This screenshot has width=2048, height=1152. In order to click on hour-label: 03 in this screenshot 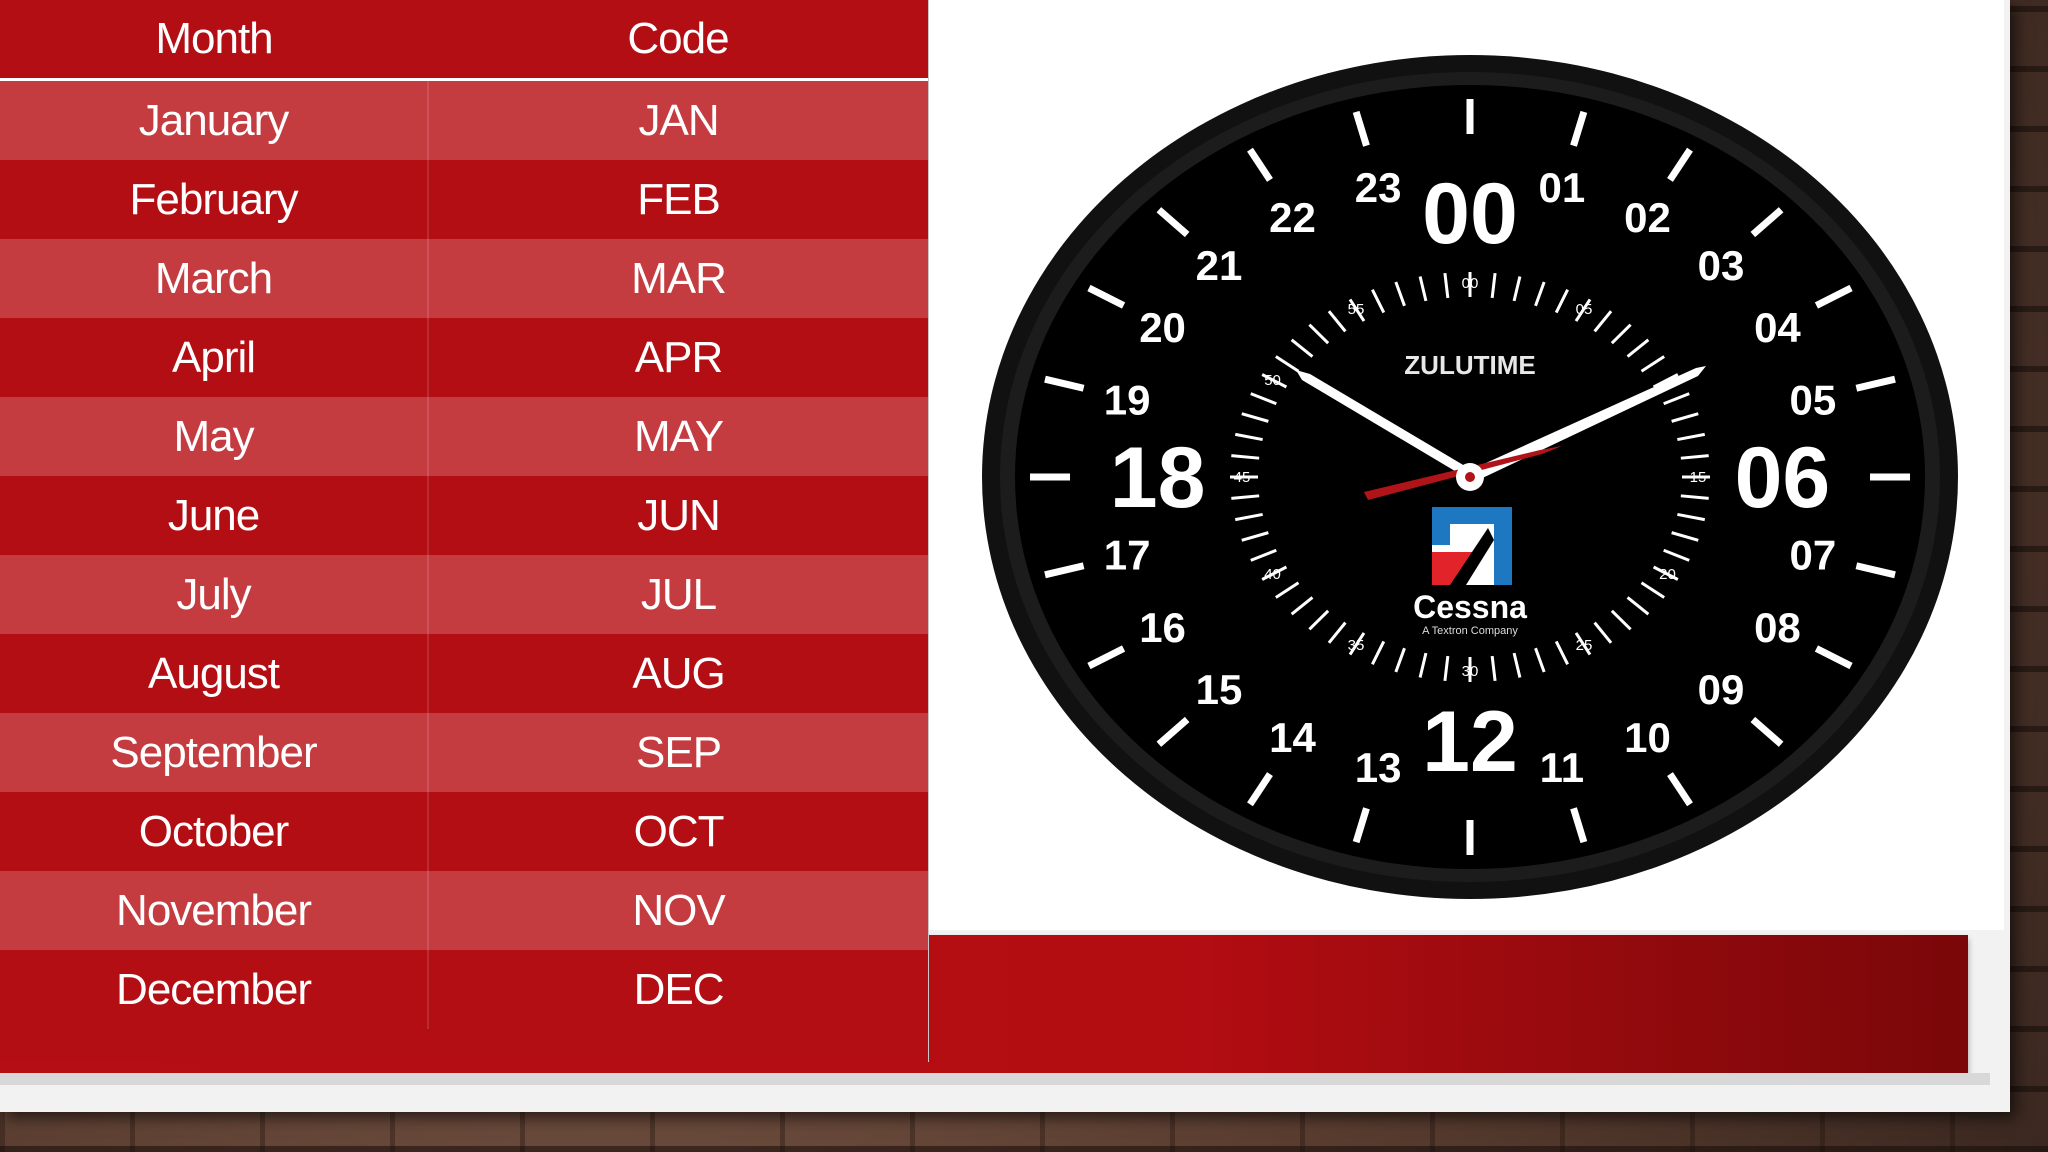, I will do `click(1721, 265)`.